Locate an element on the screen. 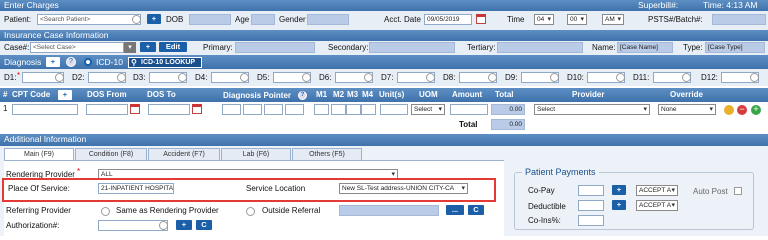 Image resolution: width=768 pixels, height=240 pixels. add-authorization-button: + is located at coordinates (184, 225).